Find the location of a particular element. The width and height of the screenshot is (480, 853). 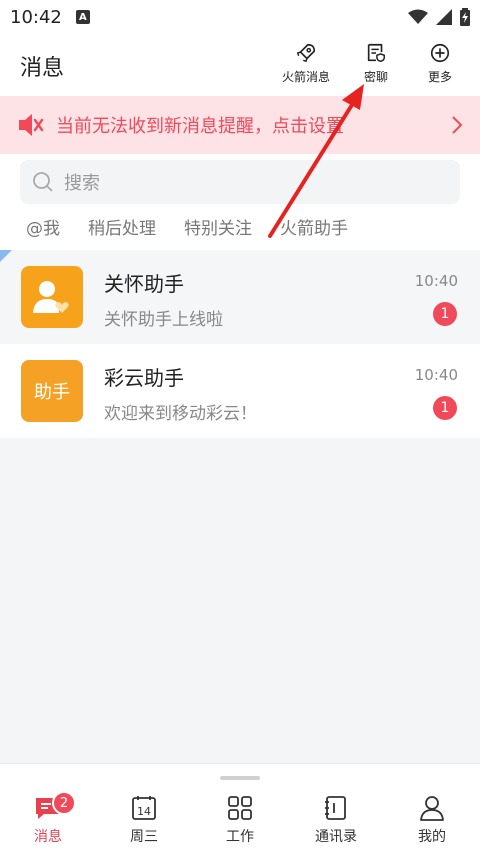

nav-calendar-label: 周三 is located at coordinates (144, 837).